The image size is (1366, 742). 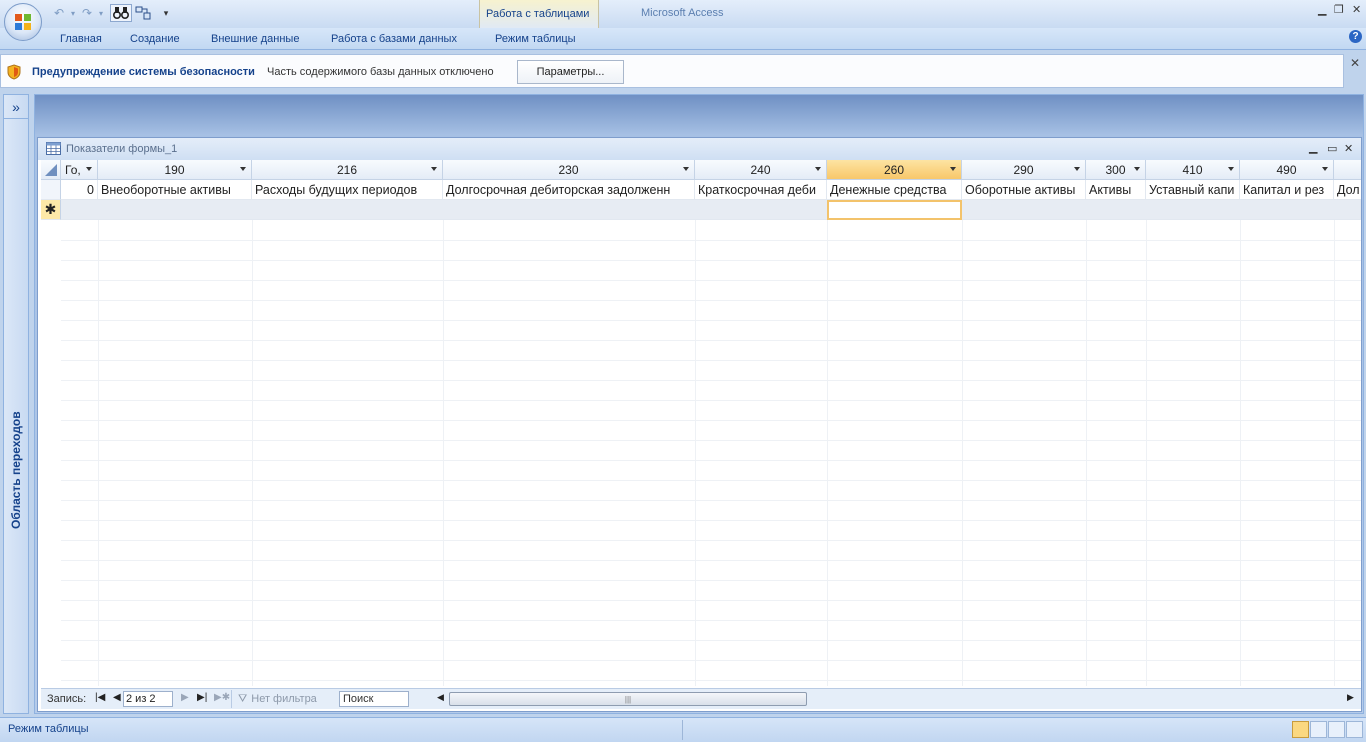 I want to click on new-record-marker: ✱, so click(x=51, y=210).